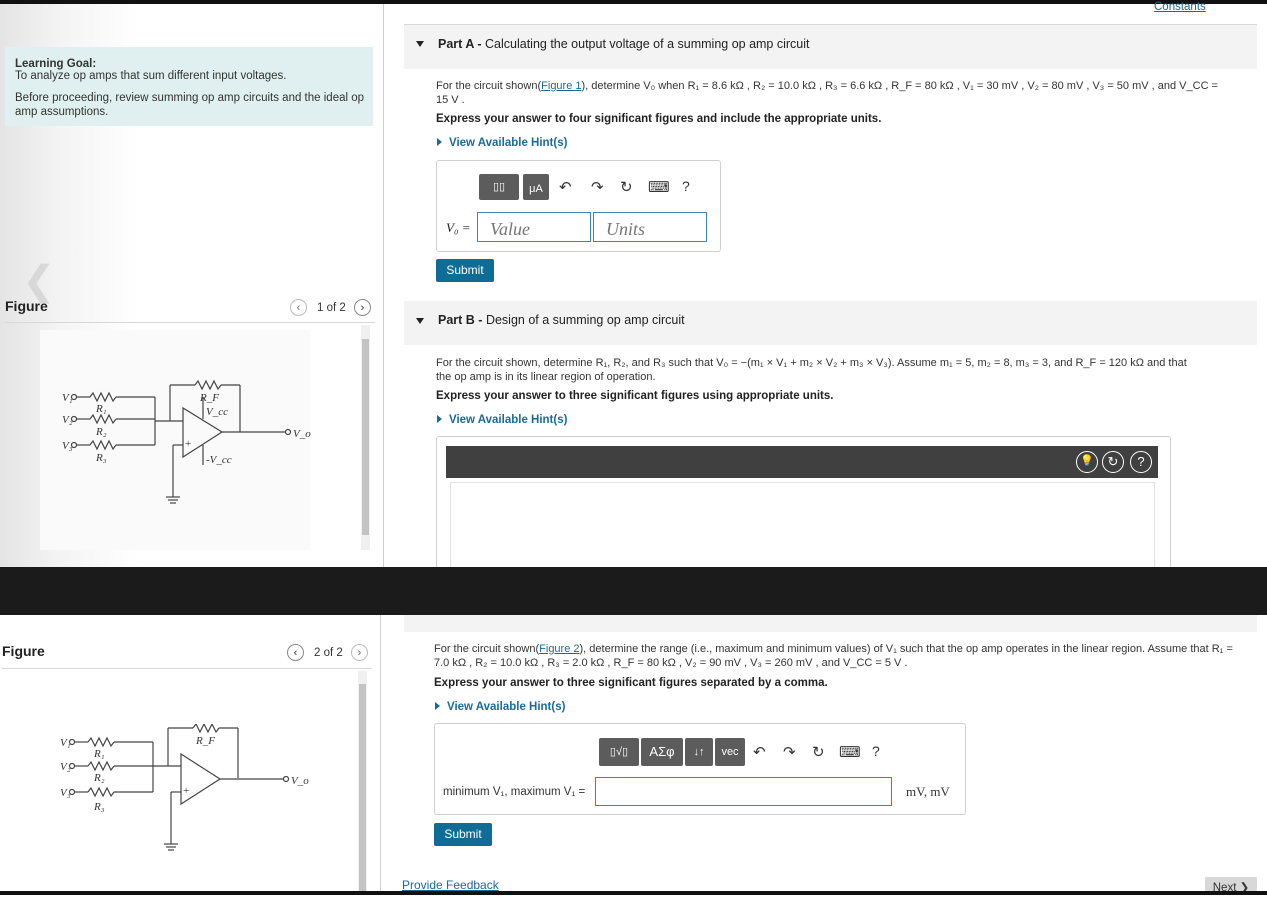 The image size is (1267, 899). Describe the element at coordinates (219, 460) in the screenshot. I see `label-neg-vcc: -V_cc` at that location.